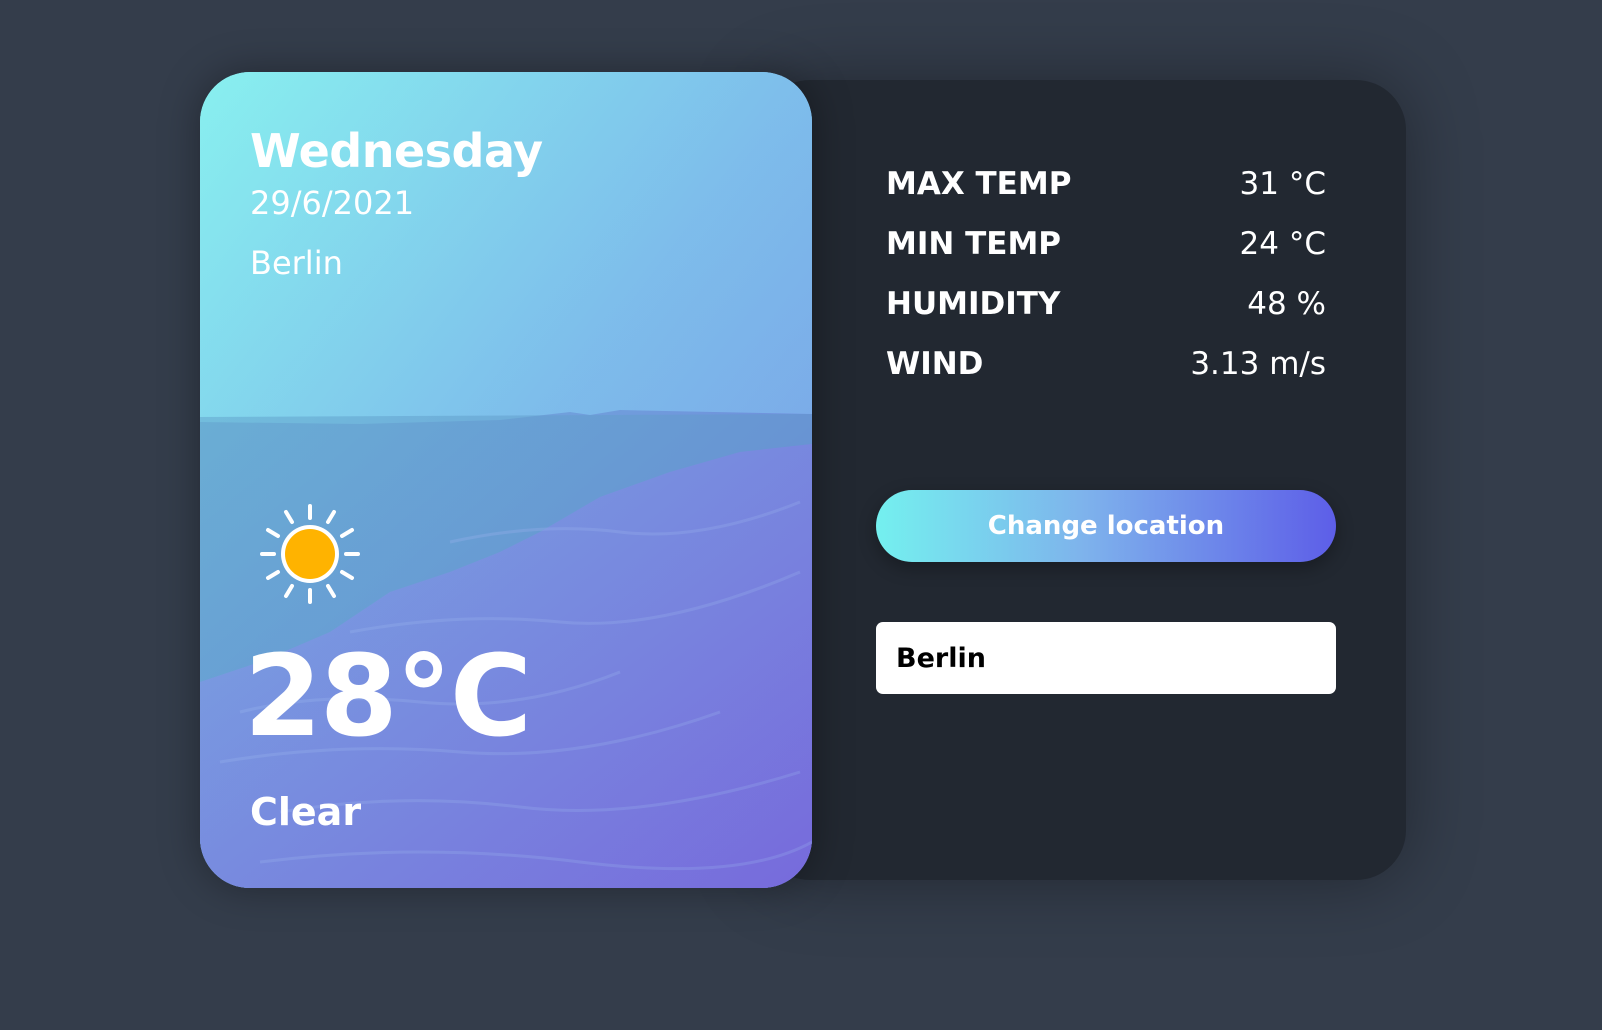 This screenshot has height=1030, width=1602. Describe the element at coordinates (310, 554) in the screenshot. I see `sun-icon` at that location.